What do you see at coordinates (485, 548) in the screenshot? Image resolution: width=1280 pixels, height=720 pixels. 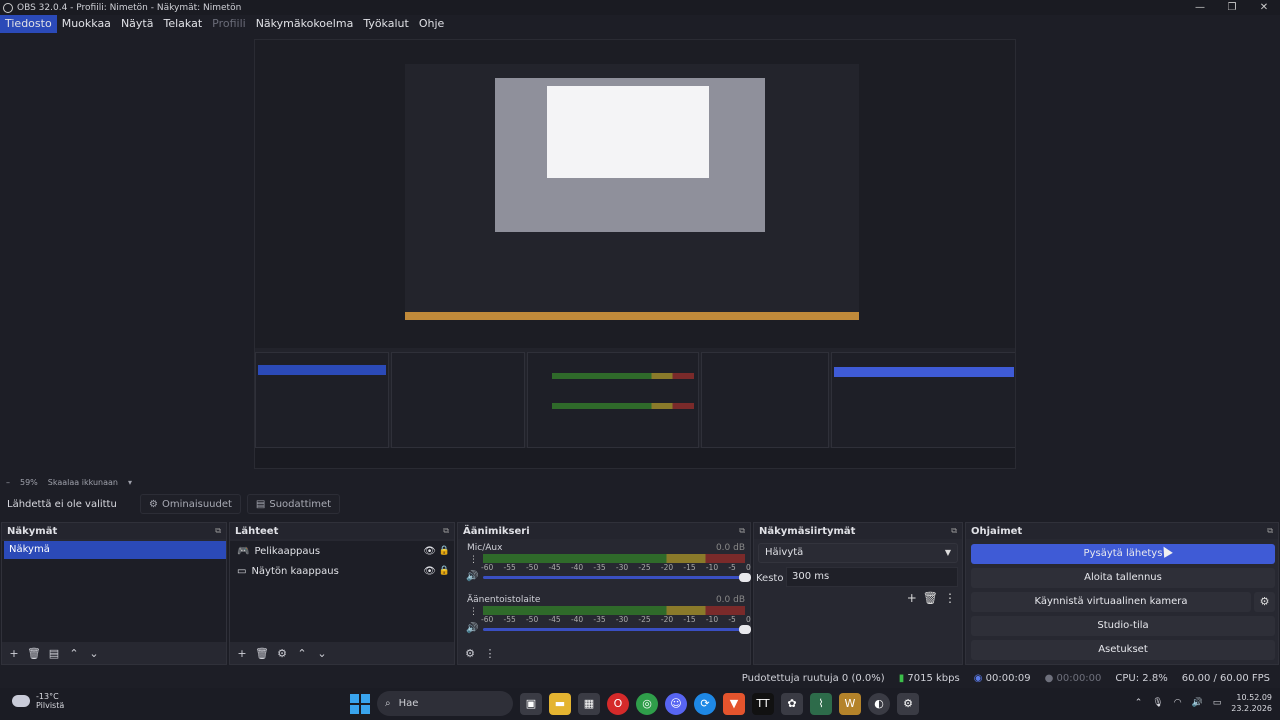 I see `channel-name: Mic/Aux` at bounding box center [485, 548].